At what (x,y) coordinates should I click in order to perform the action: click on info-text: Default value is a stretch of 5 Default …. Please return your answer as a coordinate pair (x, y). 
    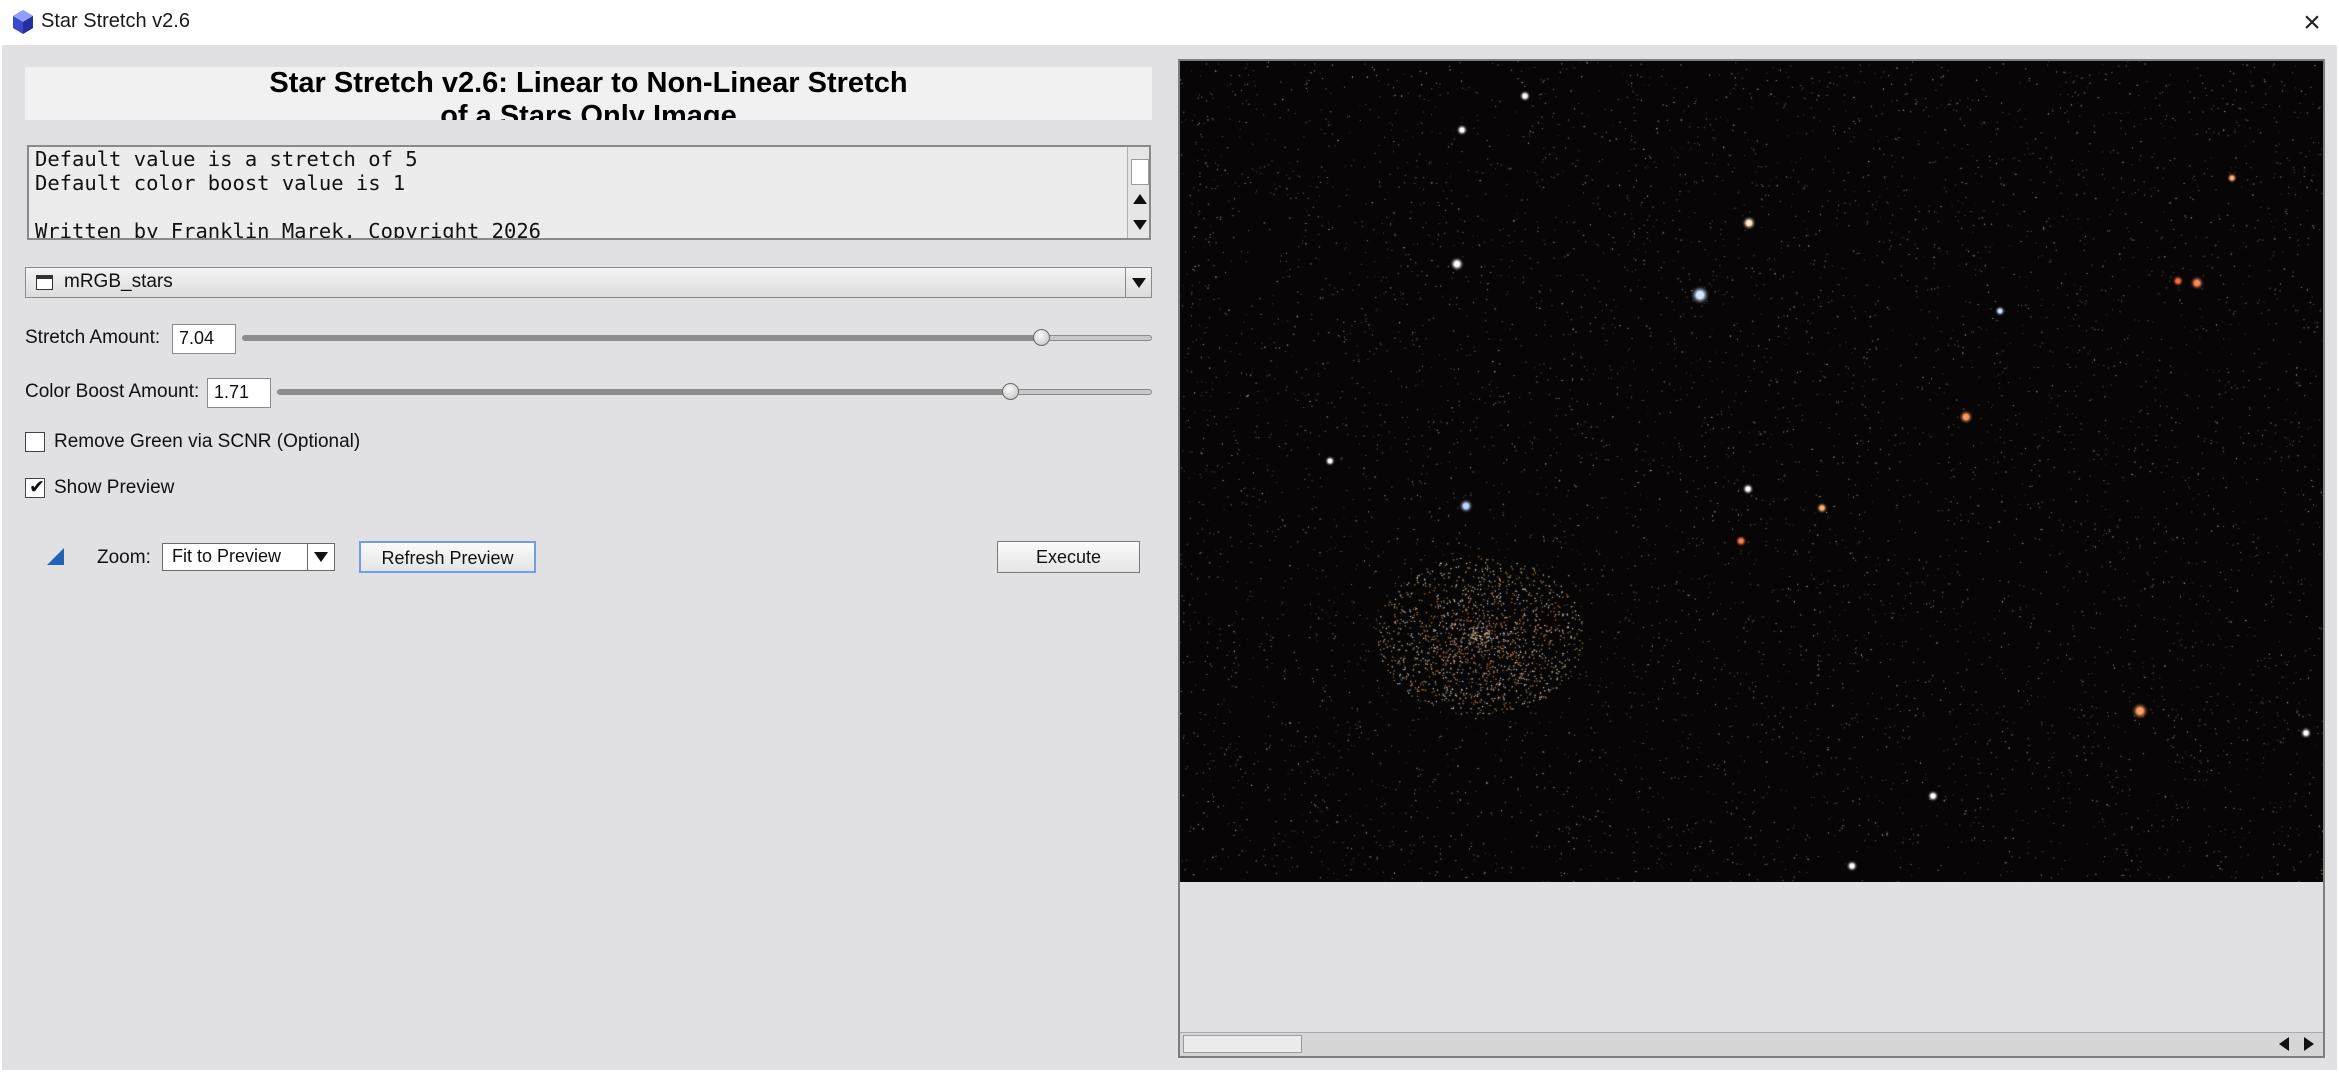
    Looking at the image, I should click on (288, 193).